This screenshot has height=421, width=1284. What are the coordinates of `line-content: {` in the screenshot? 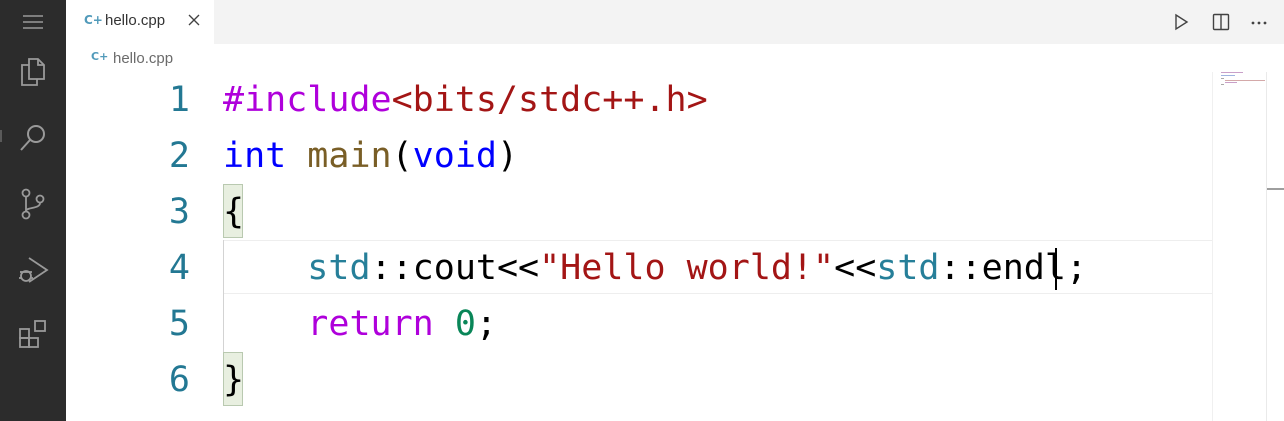 It's located at (233, 212).